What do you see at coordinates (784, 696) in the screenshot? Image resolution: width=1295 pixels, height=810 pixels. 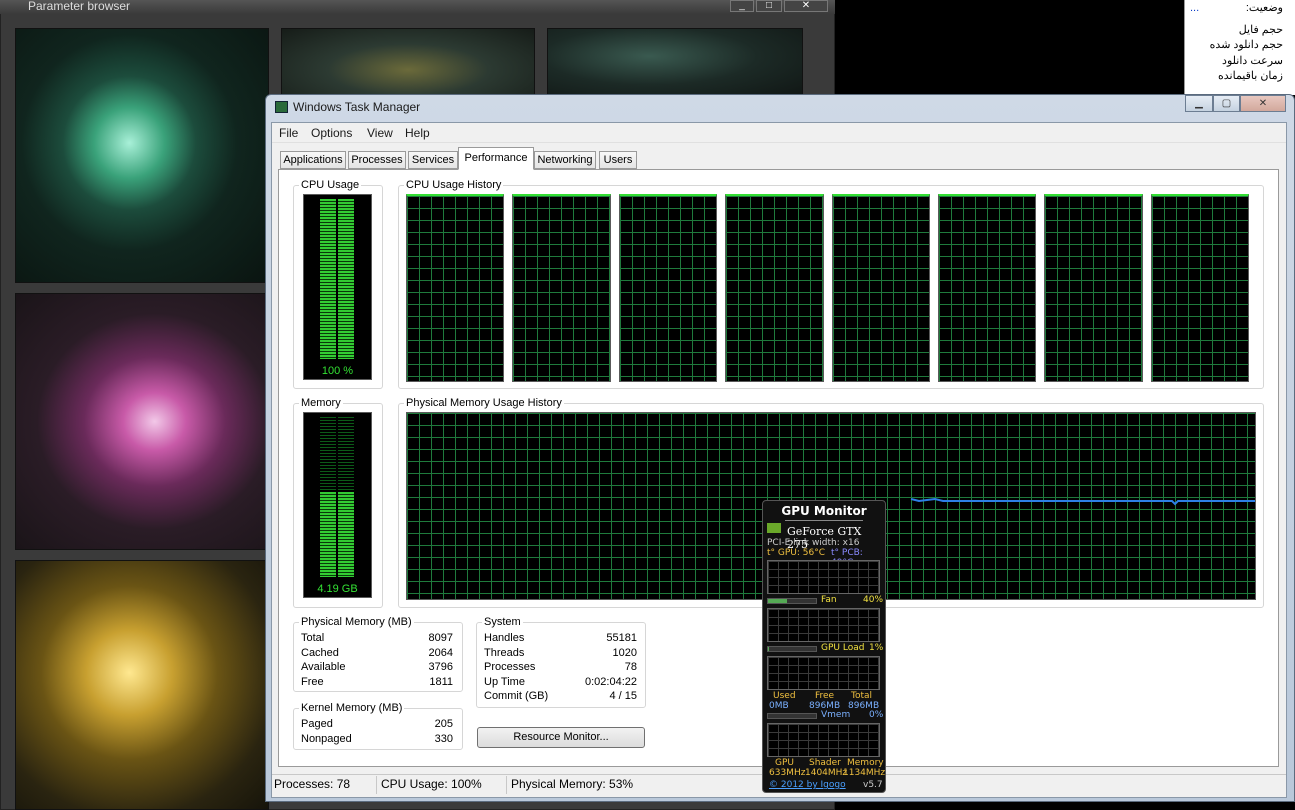 I see `mem-header-used: Used` at bounding box center [784, 696].